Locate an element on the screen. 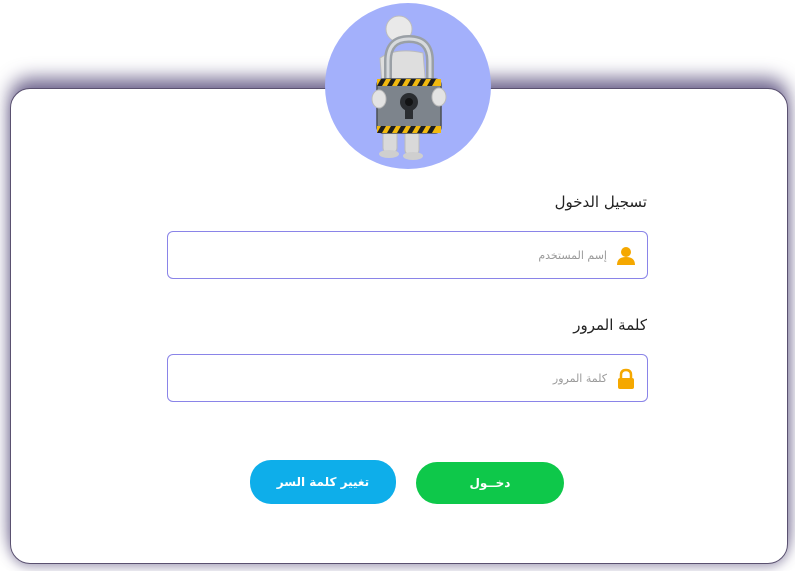  padlock-figure-icon is located at coordinates (408, 86).